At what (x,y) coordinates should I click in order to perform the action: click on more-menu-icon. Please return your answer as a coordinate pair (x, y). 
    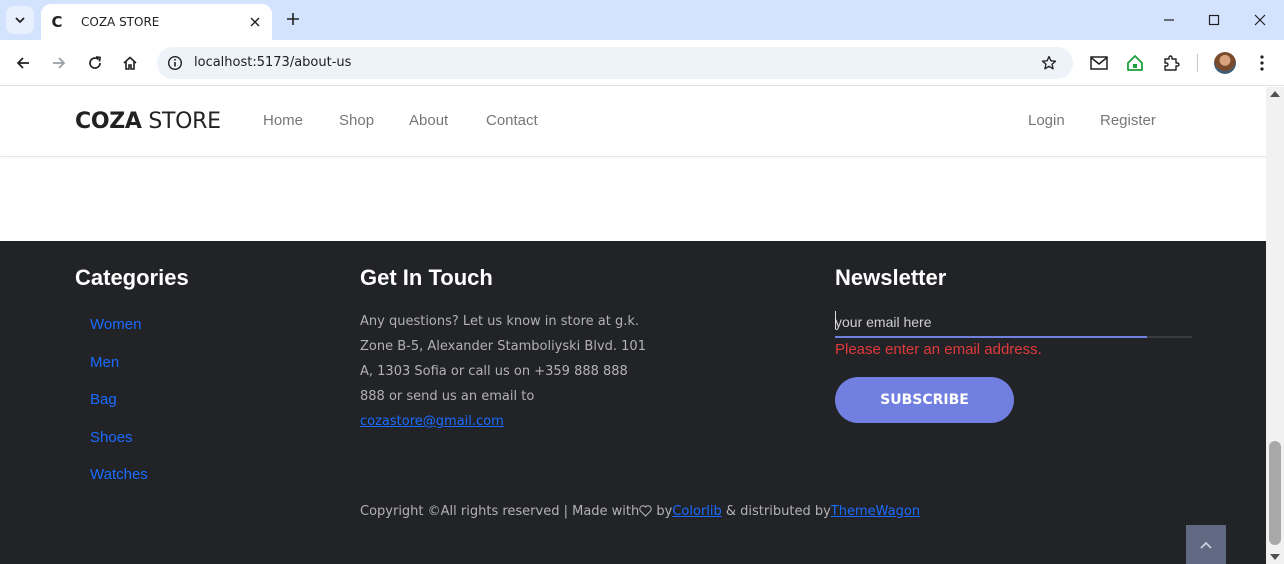
    Looking at the image, I should click on (1262, 63).